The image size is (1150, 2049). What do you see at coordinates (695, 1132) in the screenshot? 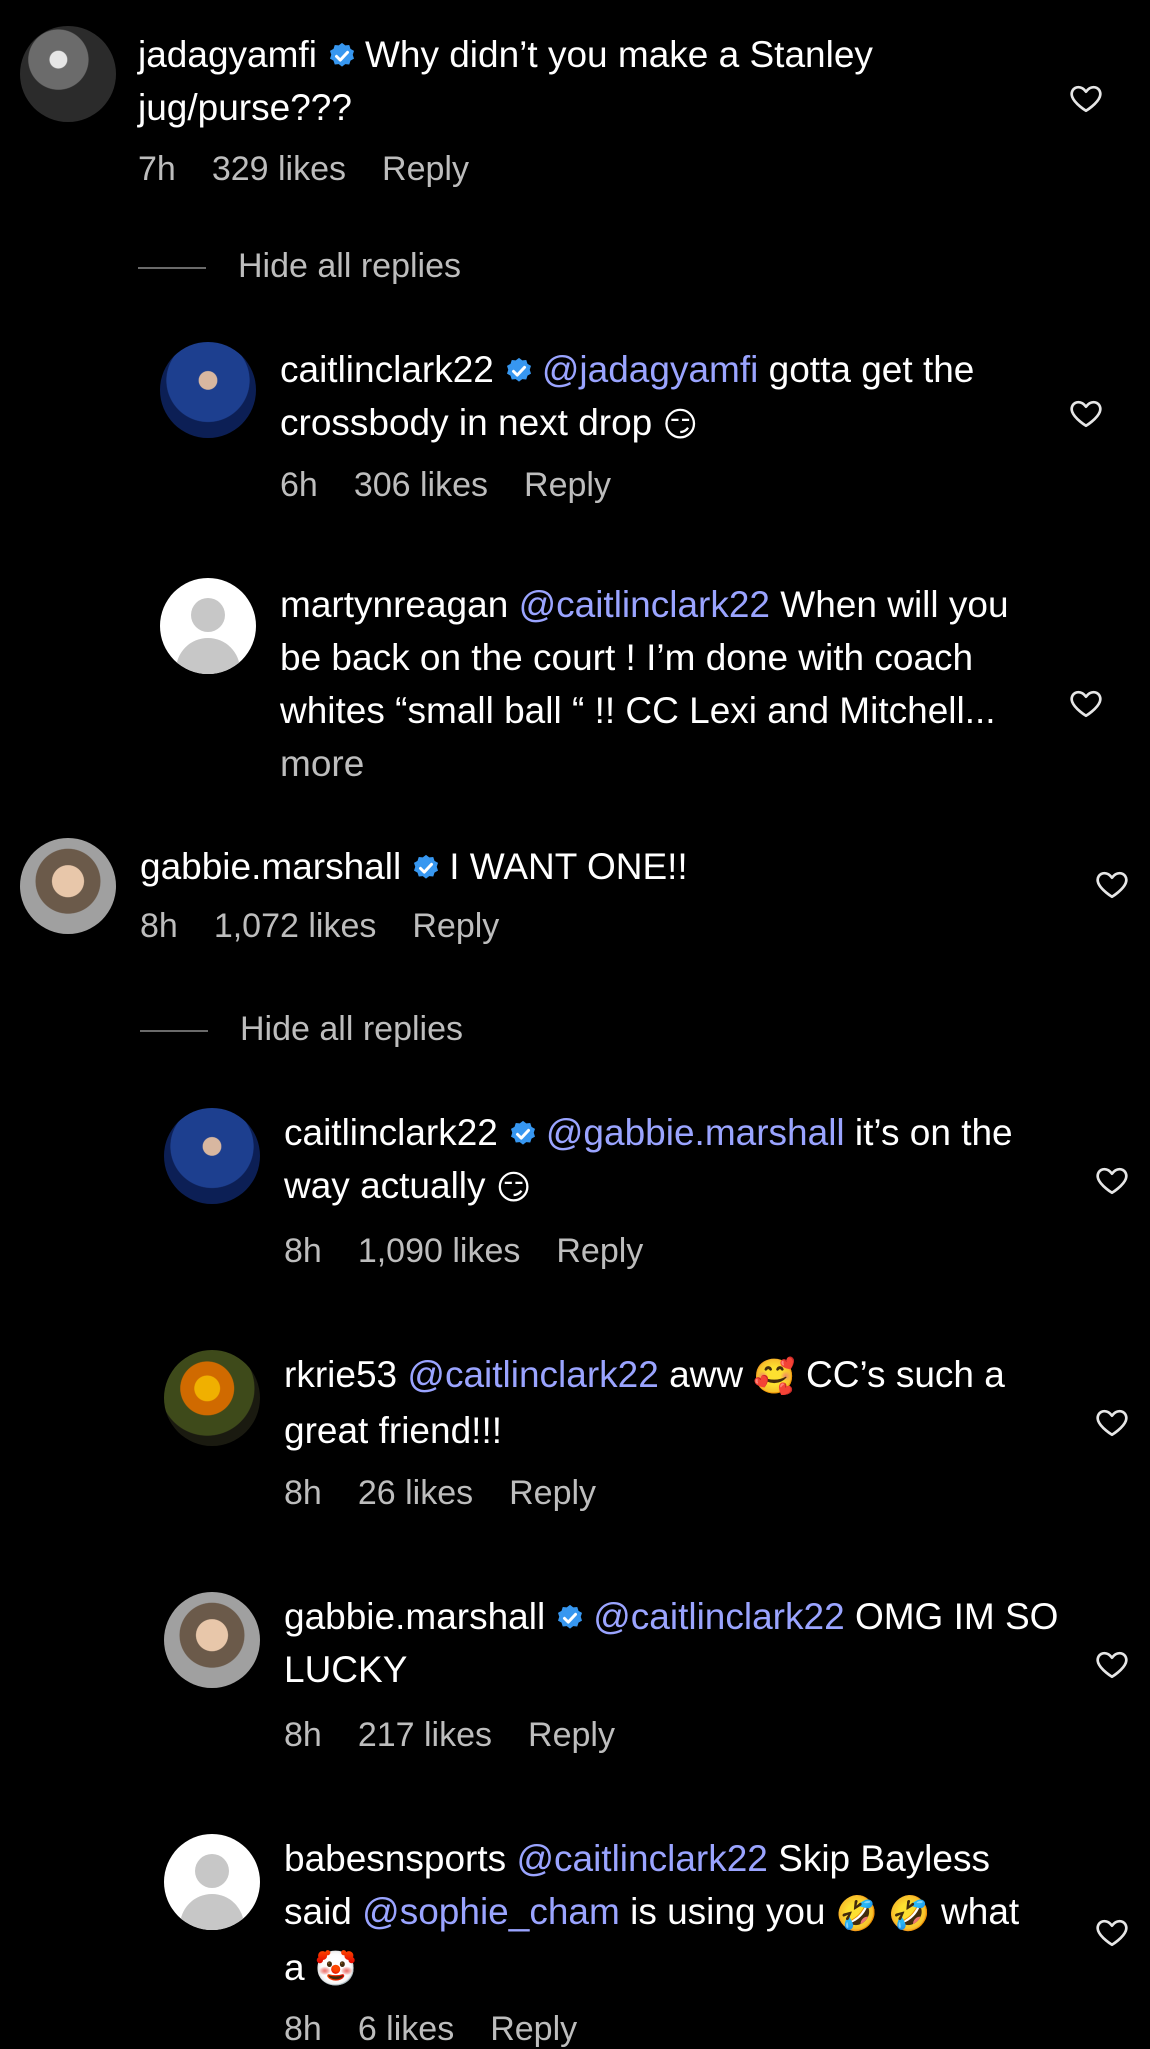
I see `mention-link: @gabbie.marshall` at bounding box center [695, 1132].